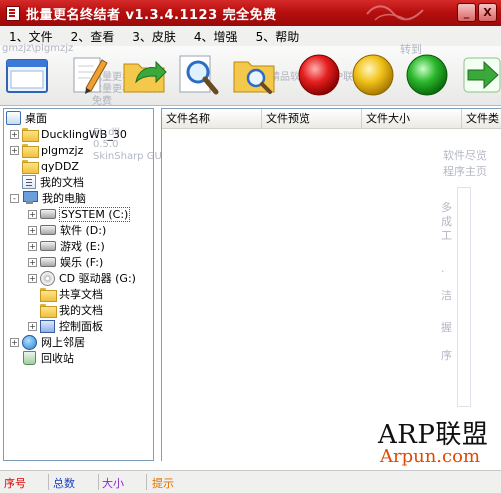 The image size is (501, 493). What do you see at coordinates (14, 198) in the screenshot?
I see `collapse-icon: -` at bounding box center [14, 198].